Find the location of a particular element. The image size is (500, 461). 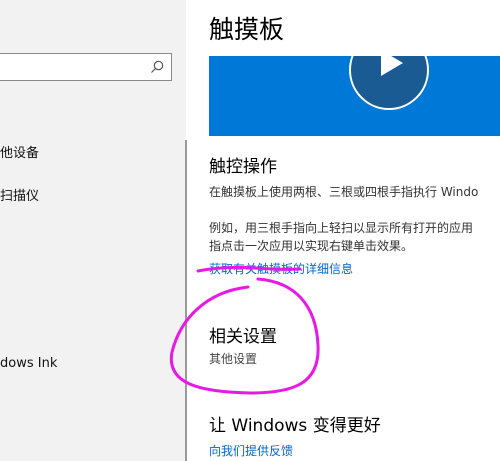

gestures-description: 在触摸板上使用两根、三根或四根手指执行 Windo is located at coordinates (344, 192).